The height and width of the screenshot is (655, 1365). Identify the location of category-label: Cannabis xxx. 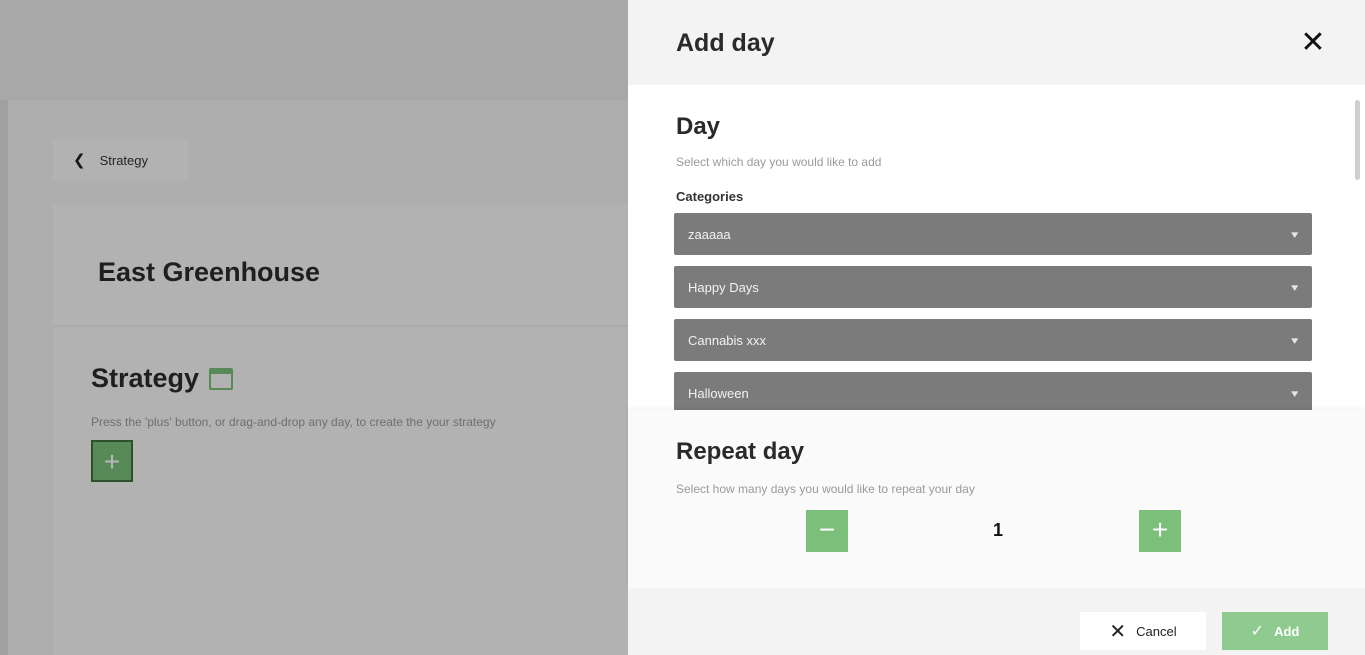
(727, 340).